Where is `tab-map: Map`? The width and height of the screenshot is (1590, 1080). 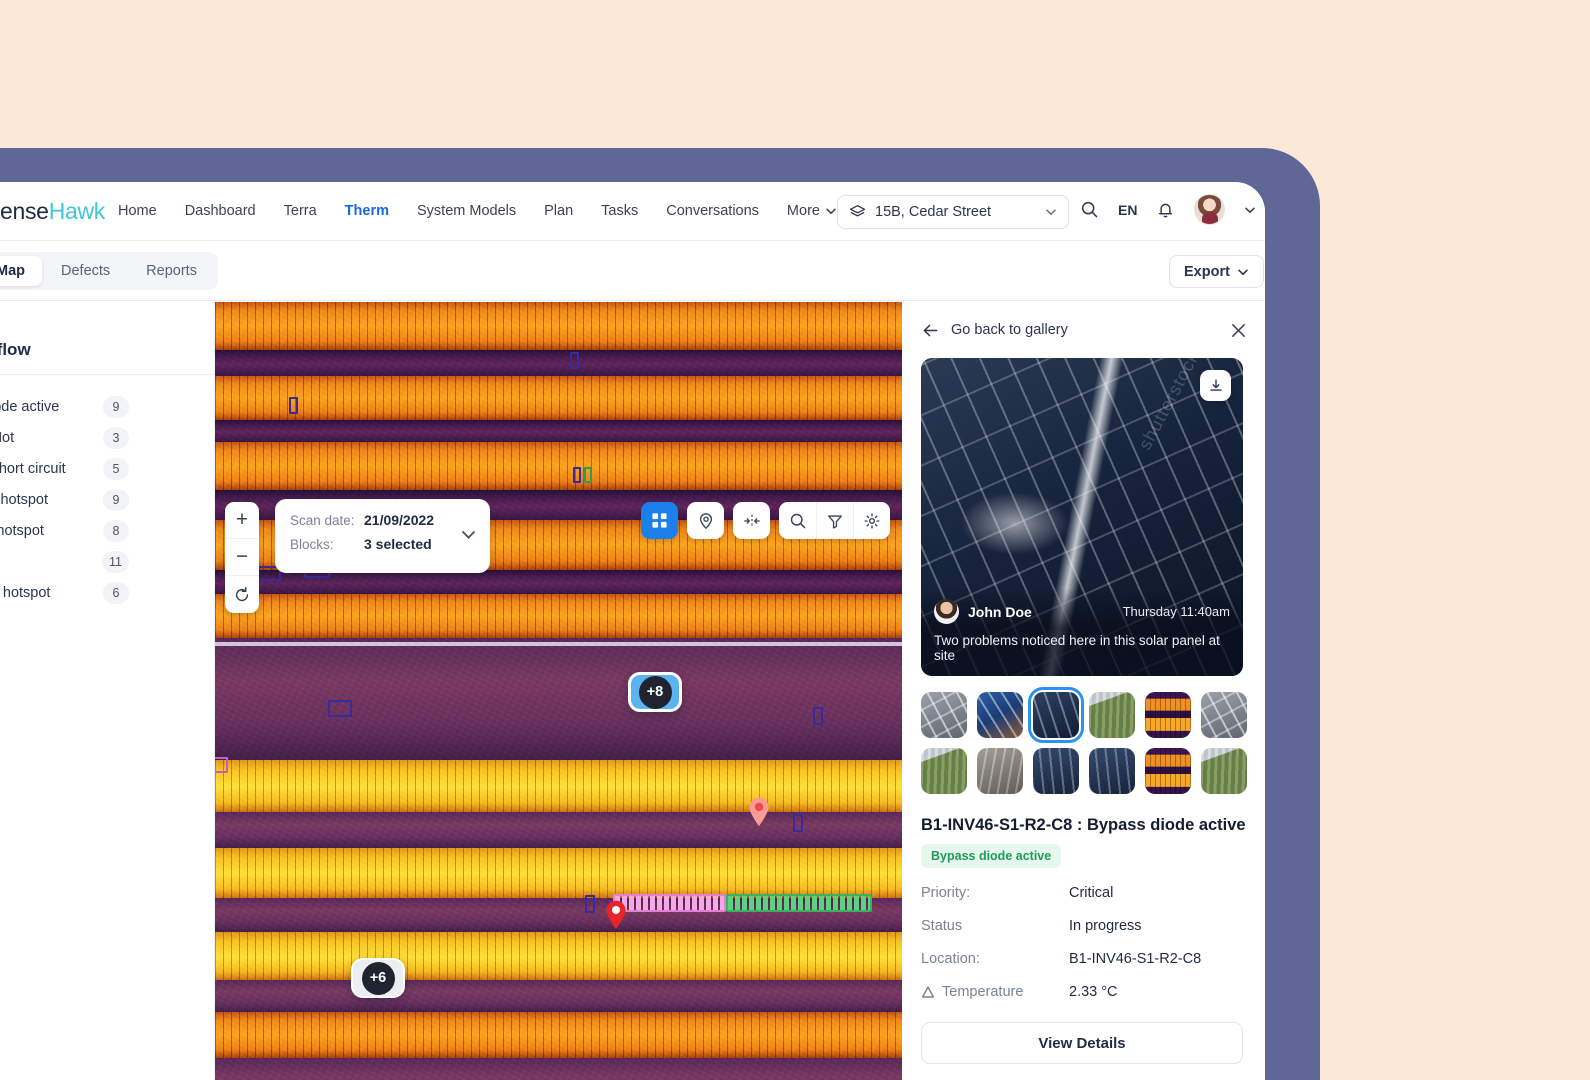 tab-map: Map is located at coordinates (21, 270).